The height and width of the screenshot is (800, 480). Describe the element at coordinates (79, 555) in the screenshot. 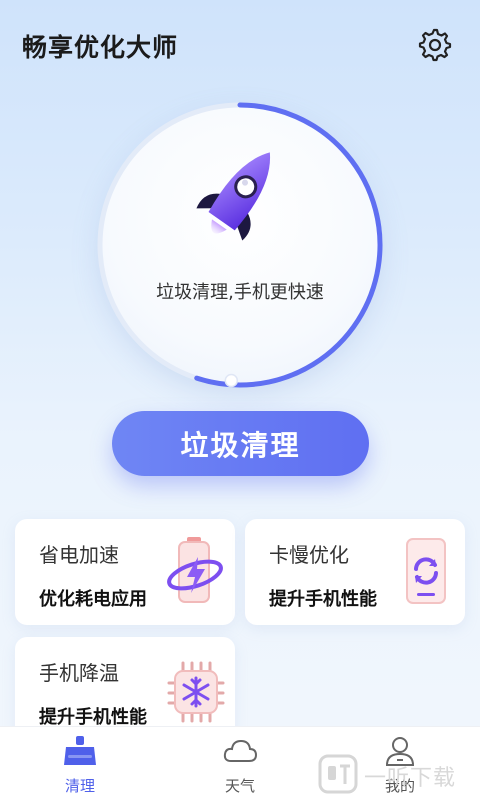

I see `card-title: 省电加速` at that location.